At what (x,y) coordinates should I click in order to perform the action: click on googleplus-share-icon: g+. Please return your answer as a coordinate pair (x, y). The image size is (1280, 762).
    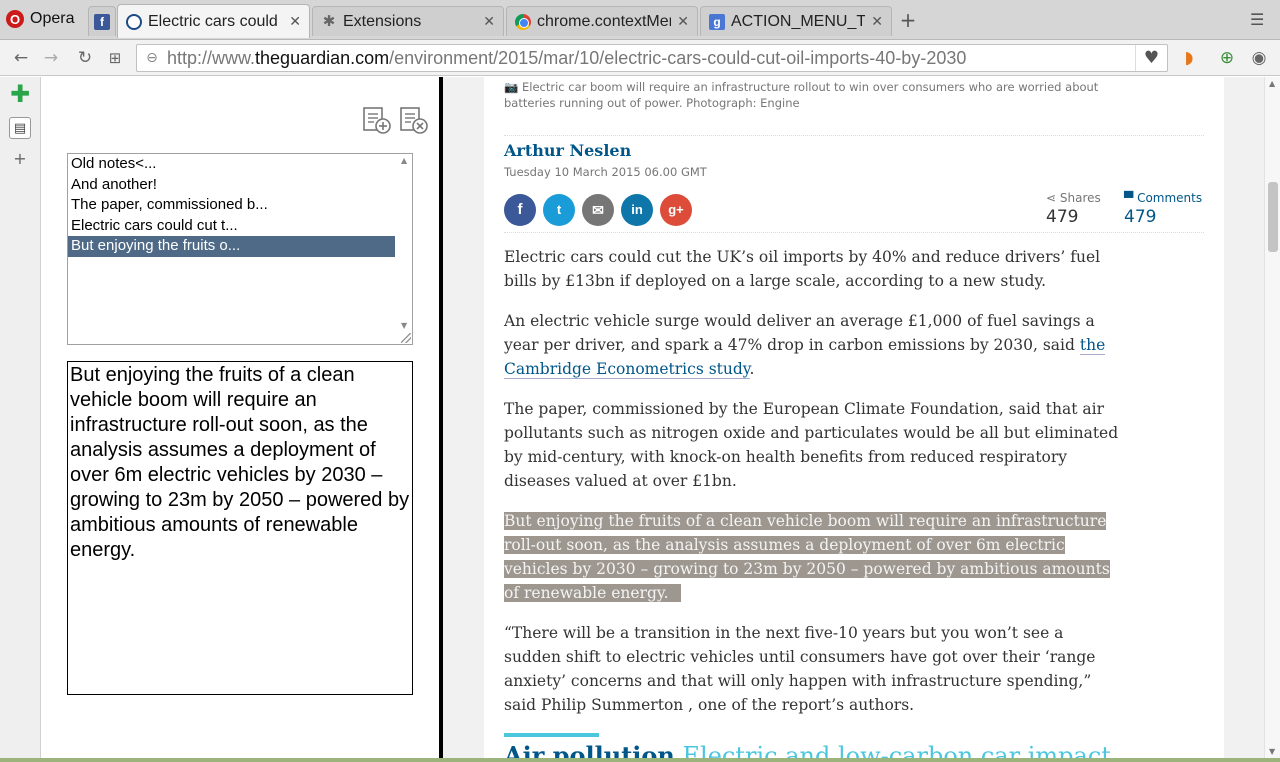
    Looking at the image, I should click on (676, 210).